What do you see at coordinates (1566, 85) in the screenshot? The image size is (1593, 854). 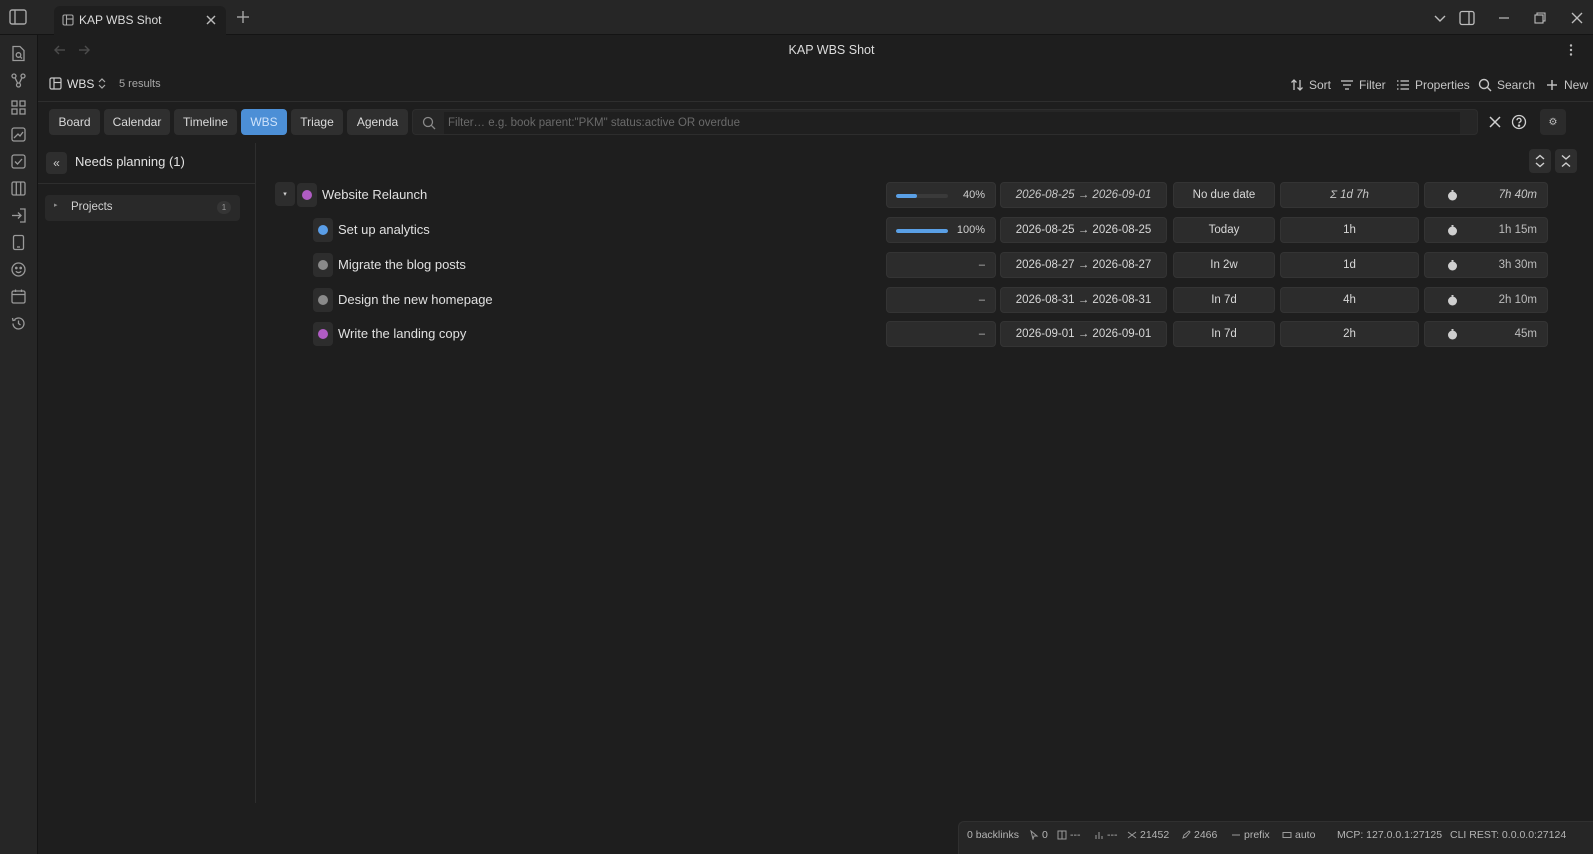 I see `new-button: New` at bounding box center [1566, 85].